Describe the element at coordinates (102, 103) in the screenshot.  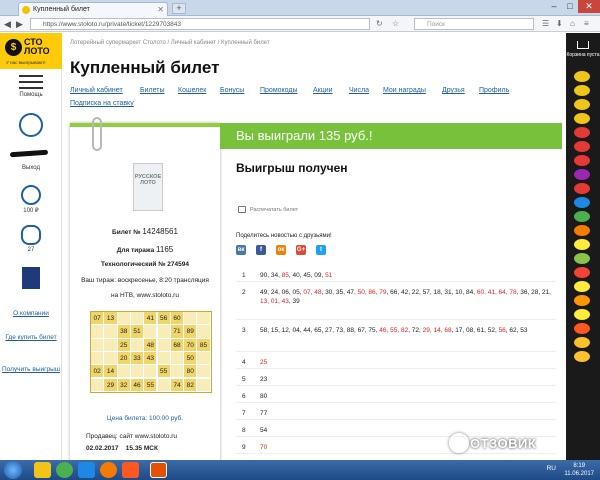
I see `menu-item-subscription: Подписка на ставку` at that location.